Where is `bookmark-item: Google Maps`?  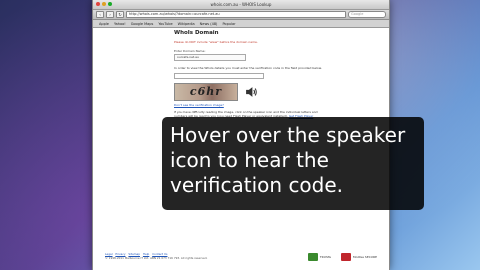 bookmark-item: Google Maps is located at coordinates (142, 24).